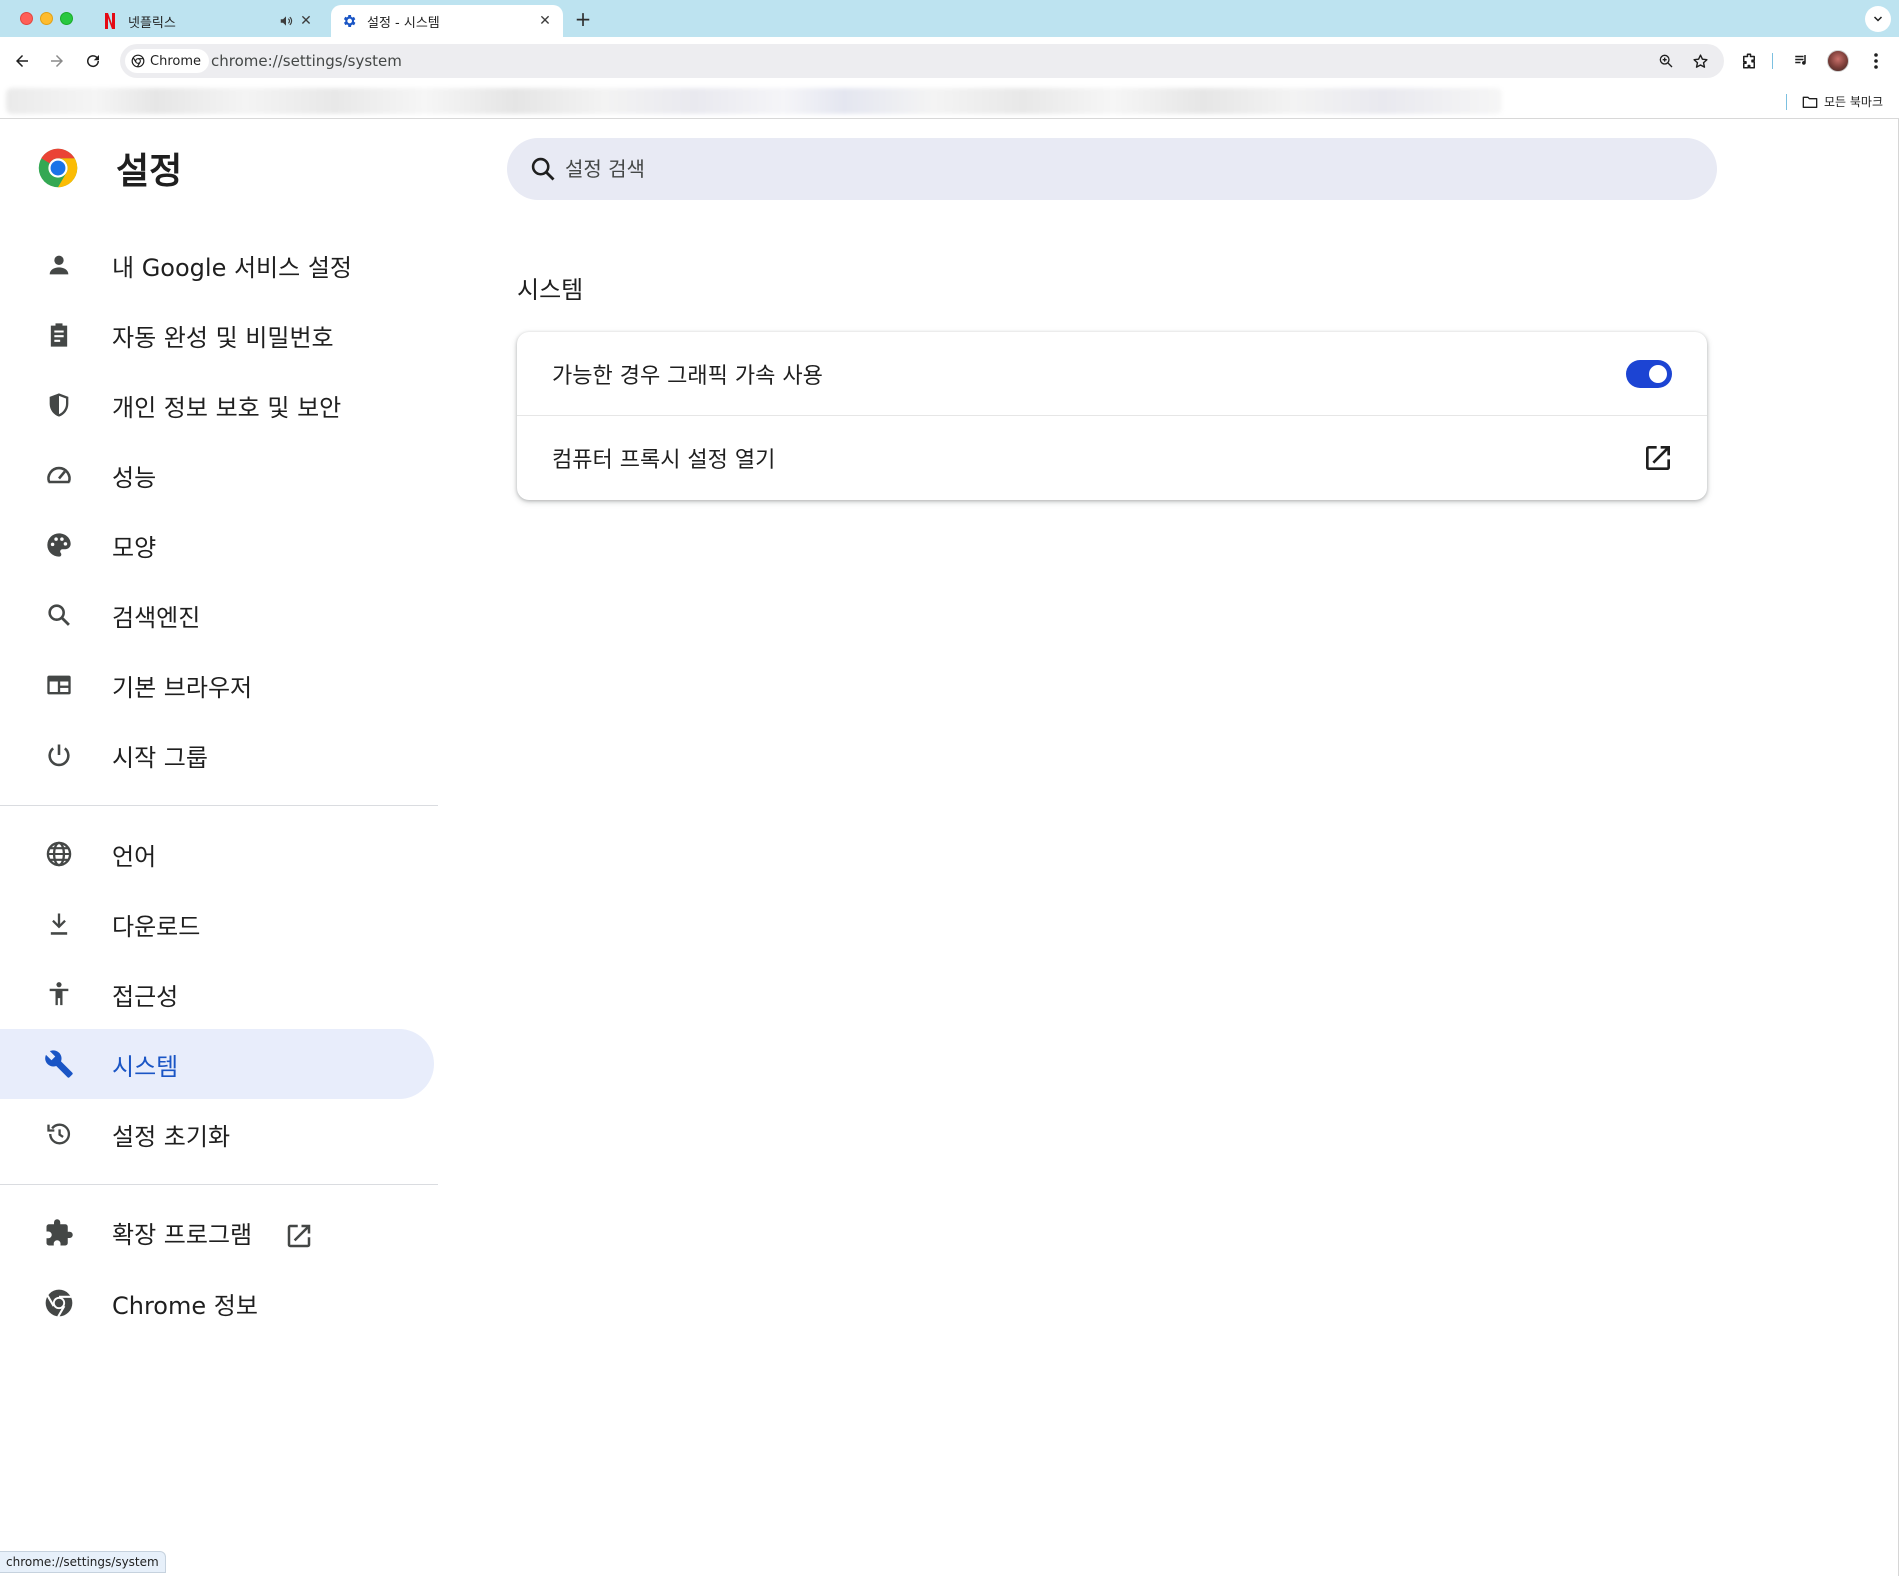 The width and height of the screenshot is (1899, 1576). I want to click on sidebar-item-extensions: 확장 프로그램, so click(217, 1233).